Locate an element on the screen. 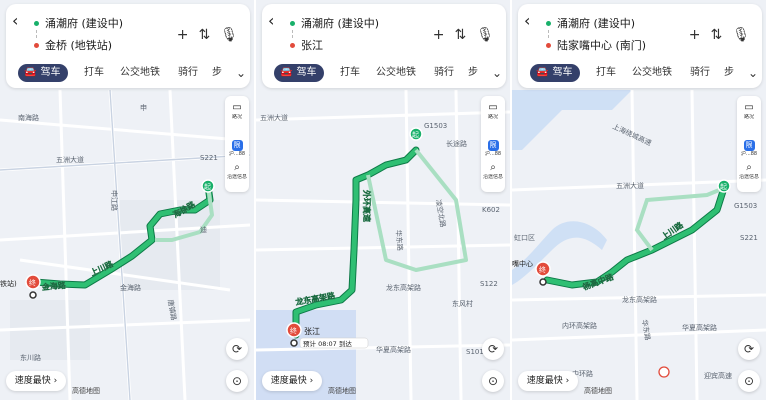 Image resolution: width=767 pixels, height=400 pixels. road-label: 华东路 is located at coordinates (399, 240).